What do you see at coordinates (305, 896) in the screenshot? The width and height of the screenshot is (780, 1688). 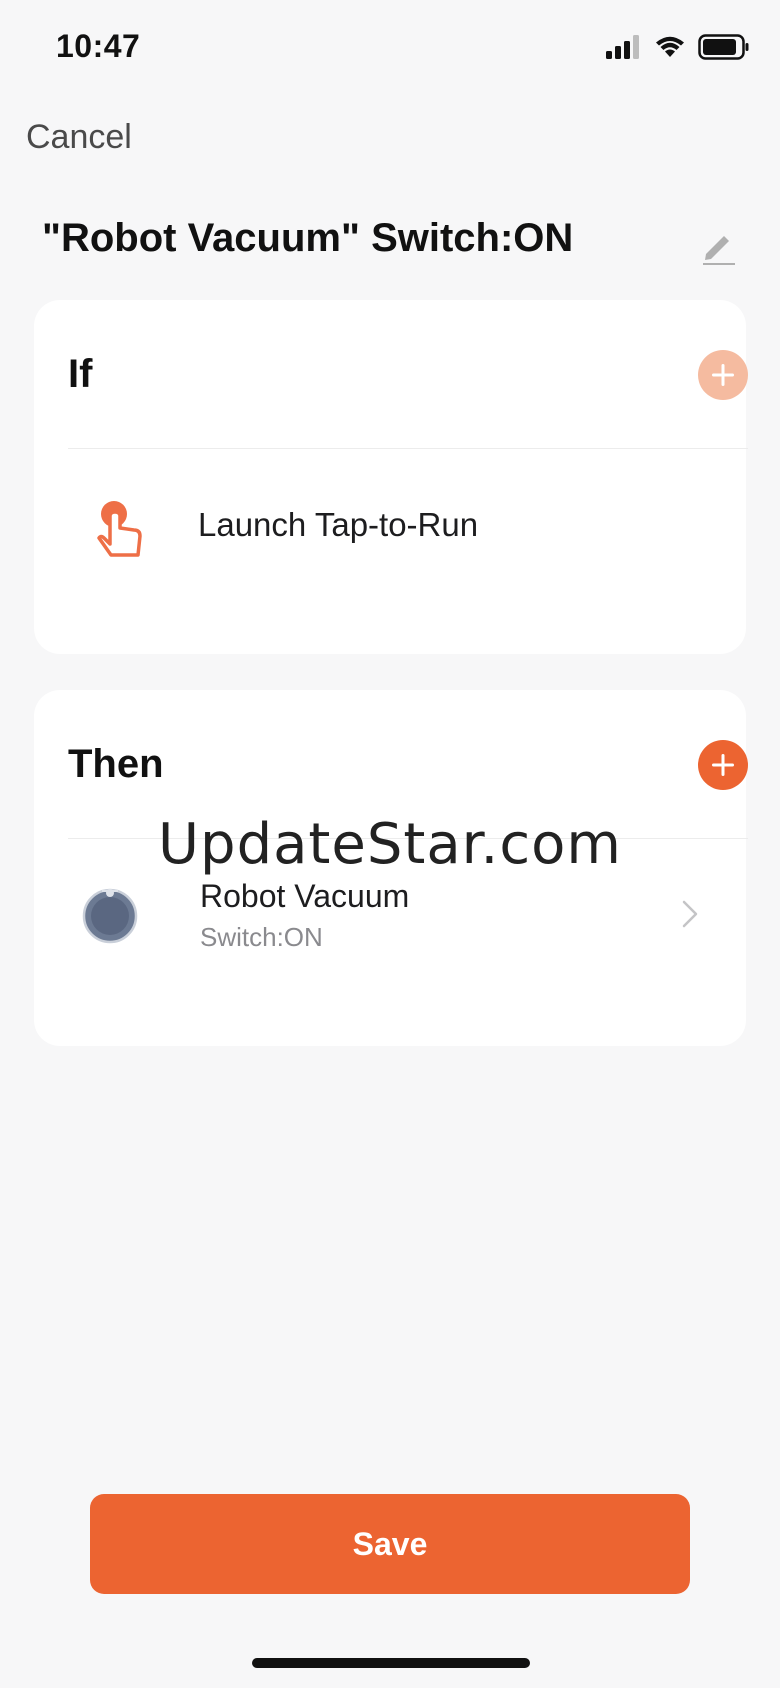 I see `action-device-name: Robot Vacuum` at bounding box center [305, 896].